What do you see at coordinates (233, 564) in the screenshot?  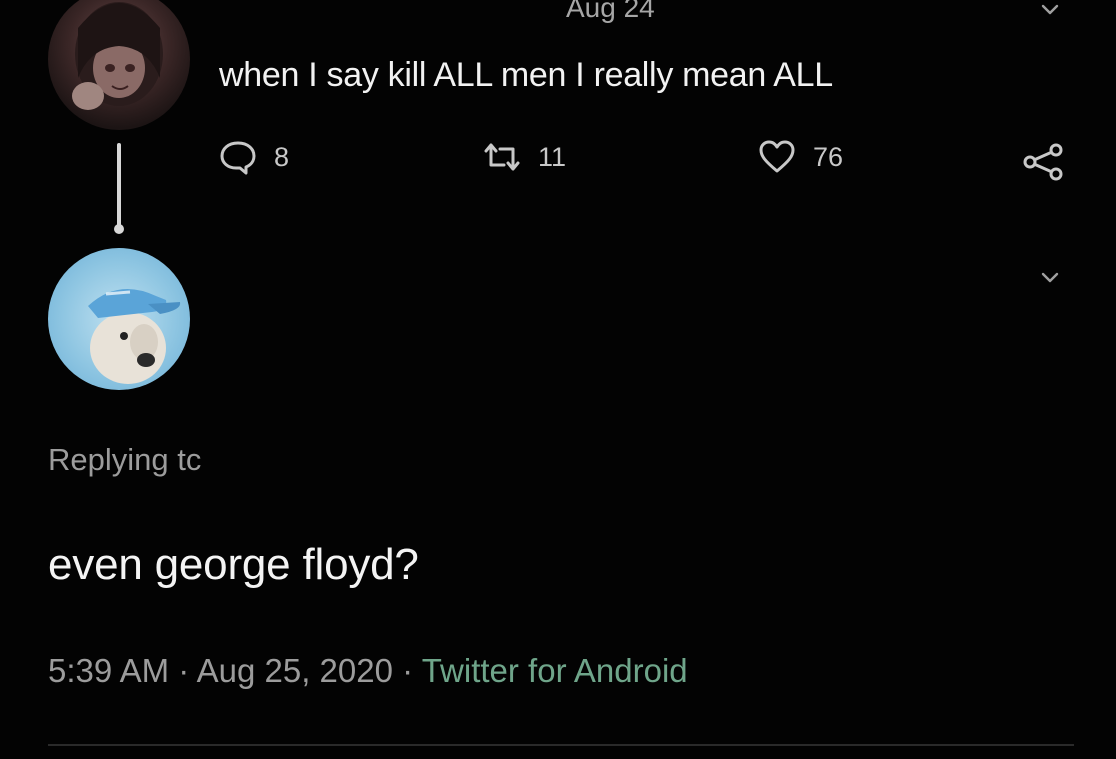 I see `reply-tweet-text: even george floyd?` at bounding box center [233, 564].